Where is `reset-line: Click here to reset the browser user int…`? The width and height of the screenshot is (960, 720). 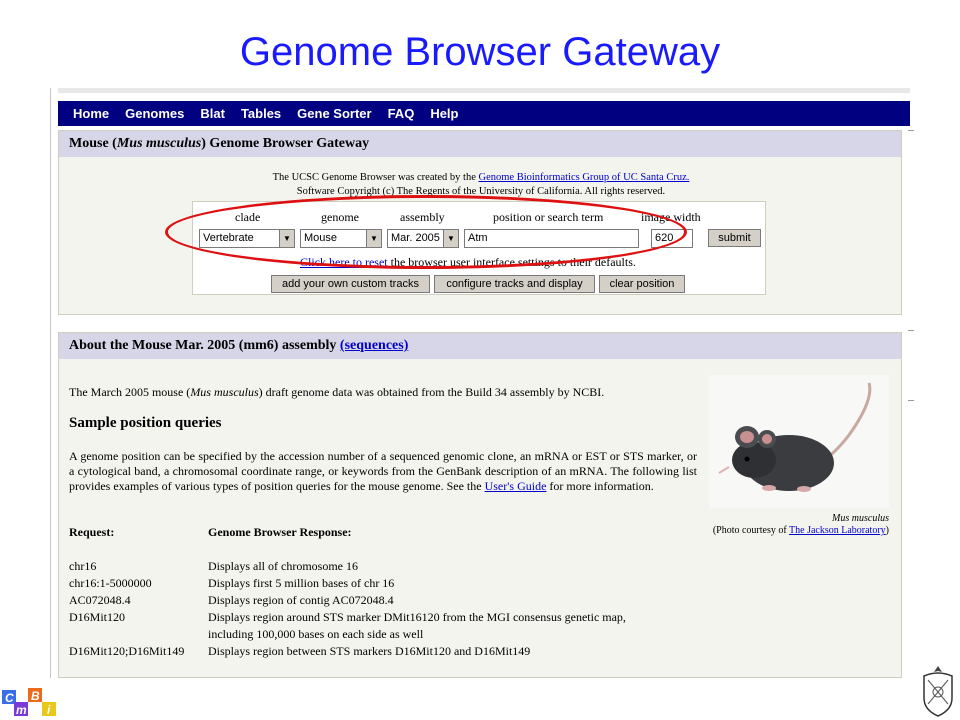 reset-line: Click here to reset the browser user int… is located at coordinates (468, 262).